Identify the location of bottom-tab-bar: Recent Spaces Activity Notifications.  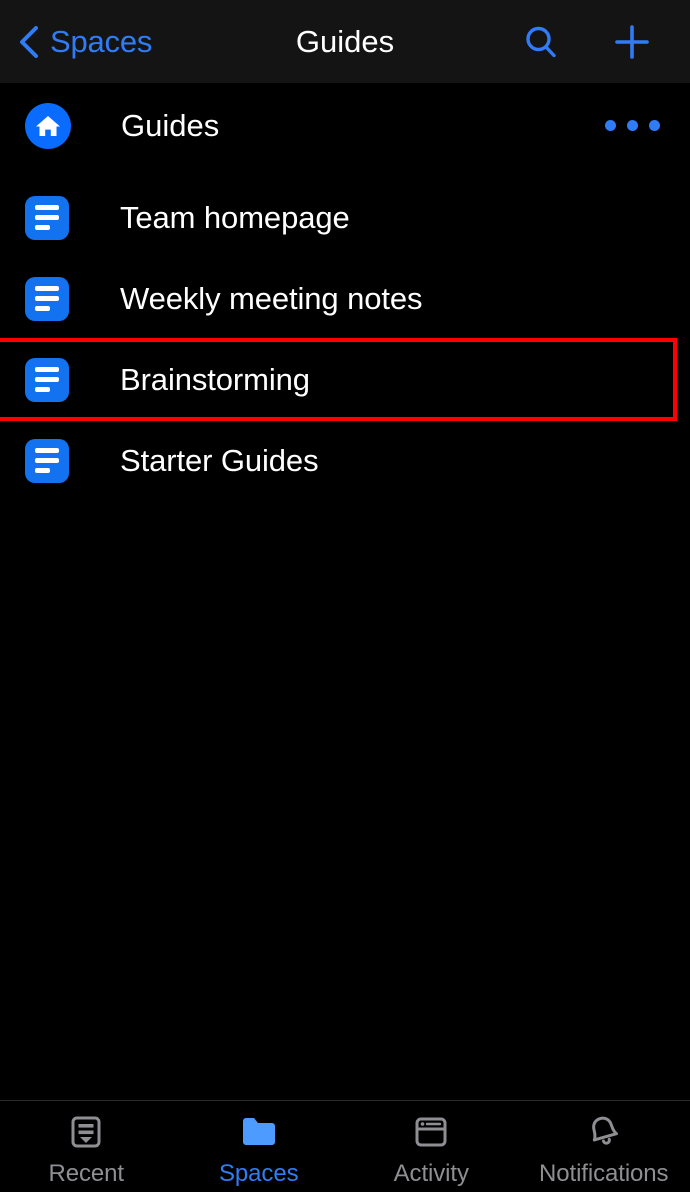
(345, 1146).